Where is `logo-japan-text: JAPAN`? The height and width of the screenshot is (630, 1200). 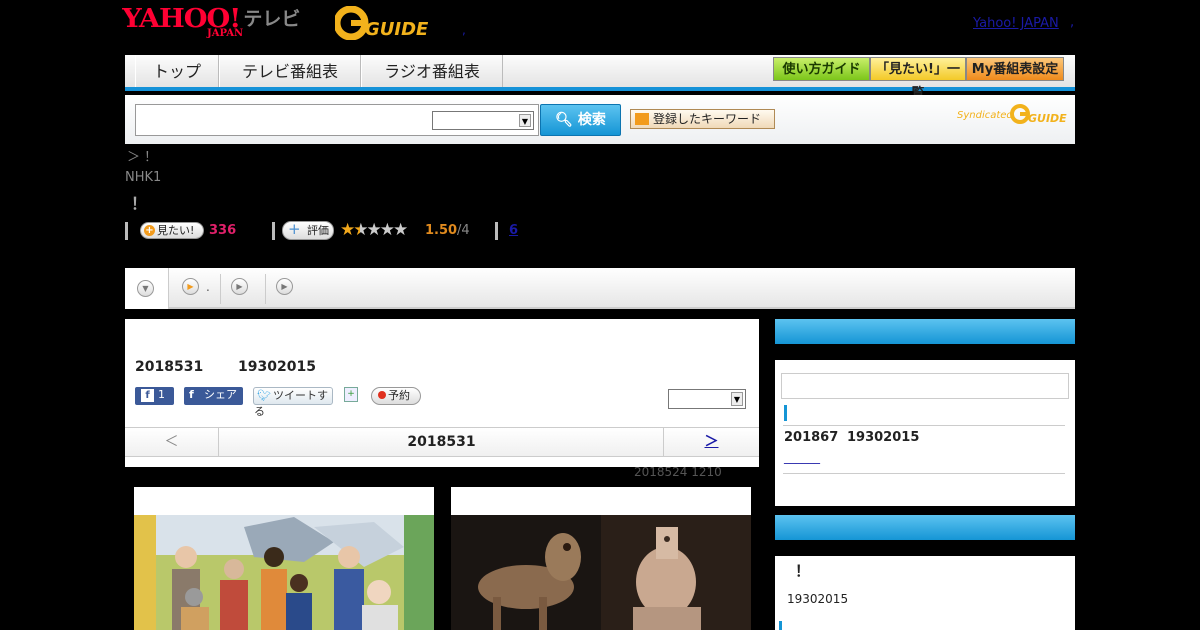
logo-japan-text: JAPAN is located at coordinates (225, 33).